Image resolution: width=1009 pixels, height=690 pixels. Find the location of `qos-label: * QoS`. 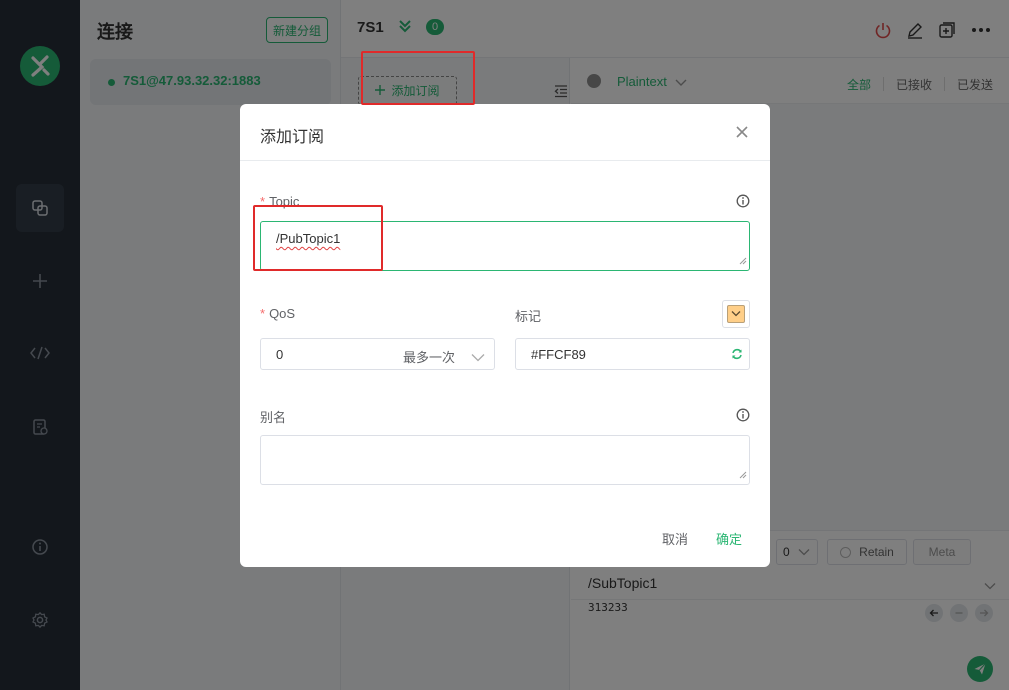

qos-label: * QoS is located at coordinates (278, 313).